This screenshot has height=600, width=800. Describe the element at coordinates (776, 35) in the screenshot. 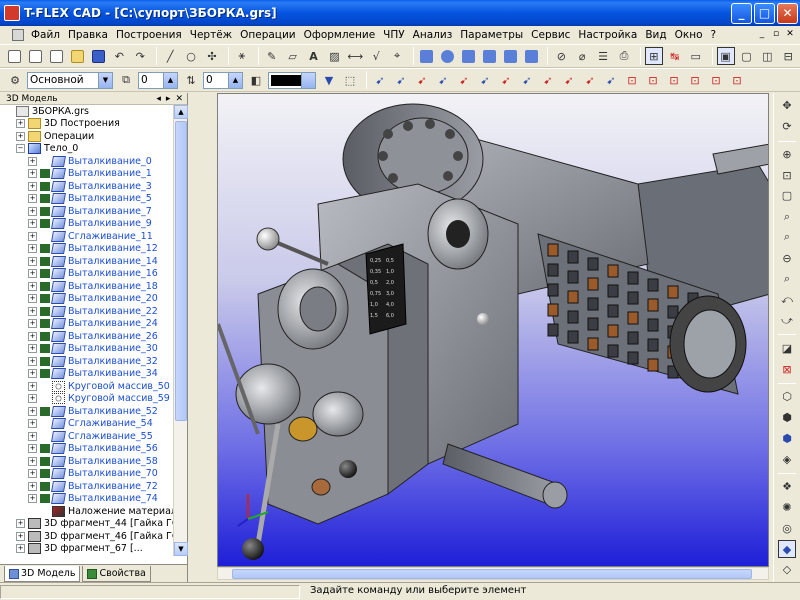

I see `mdi-restore-button: ▫` at that location.